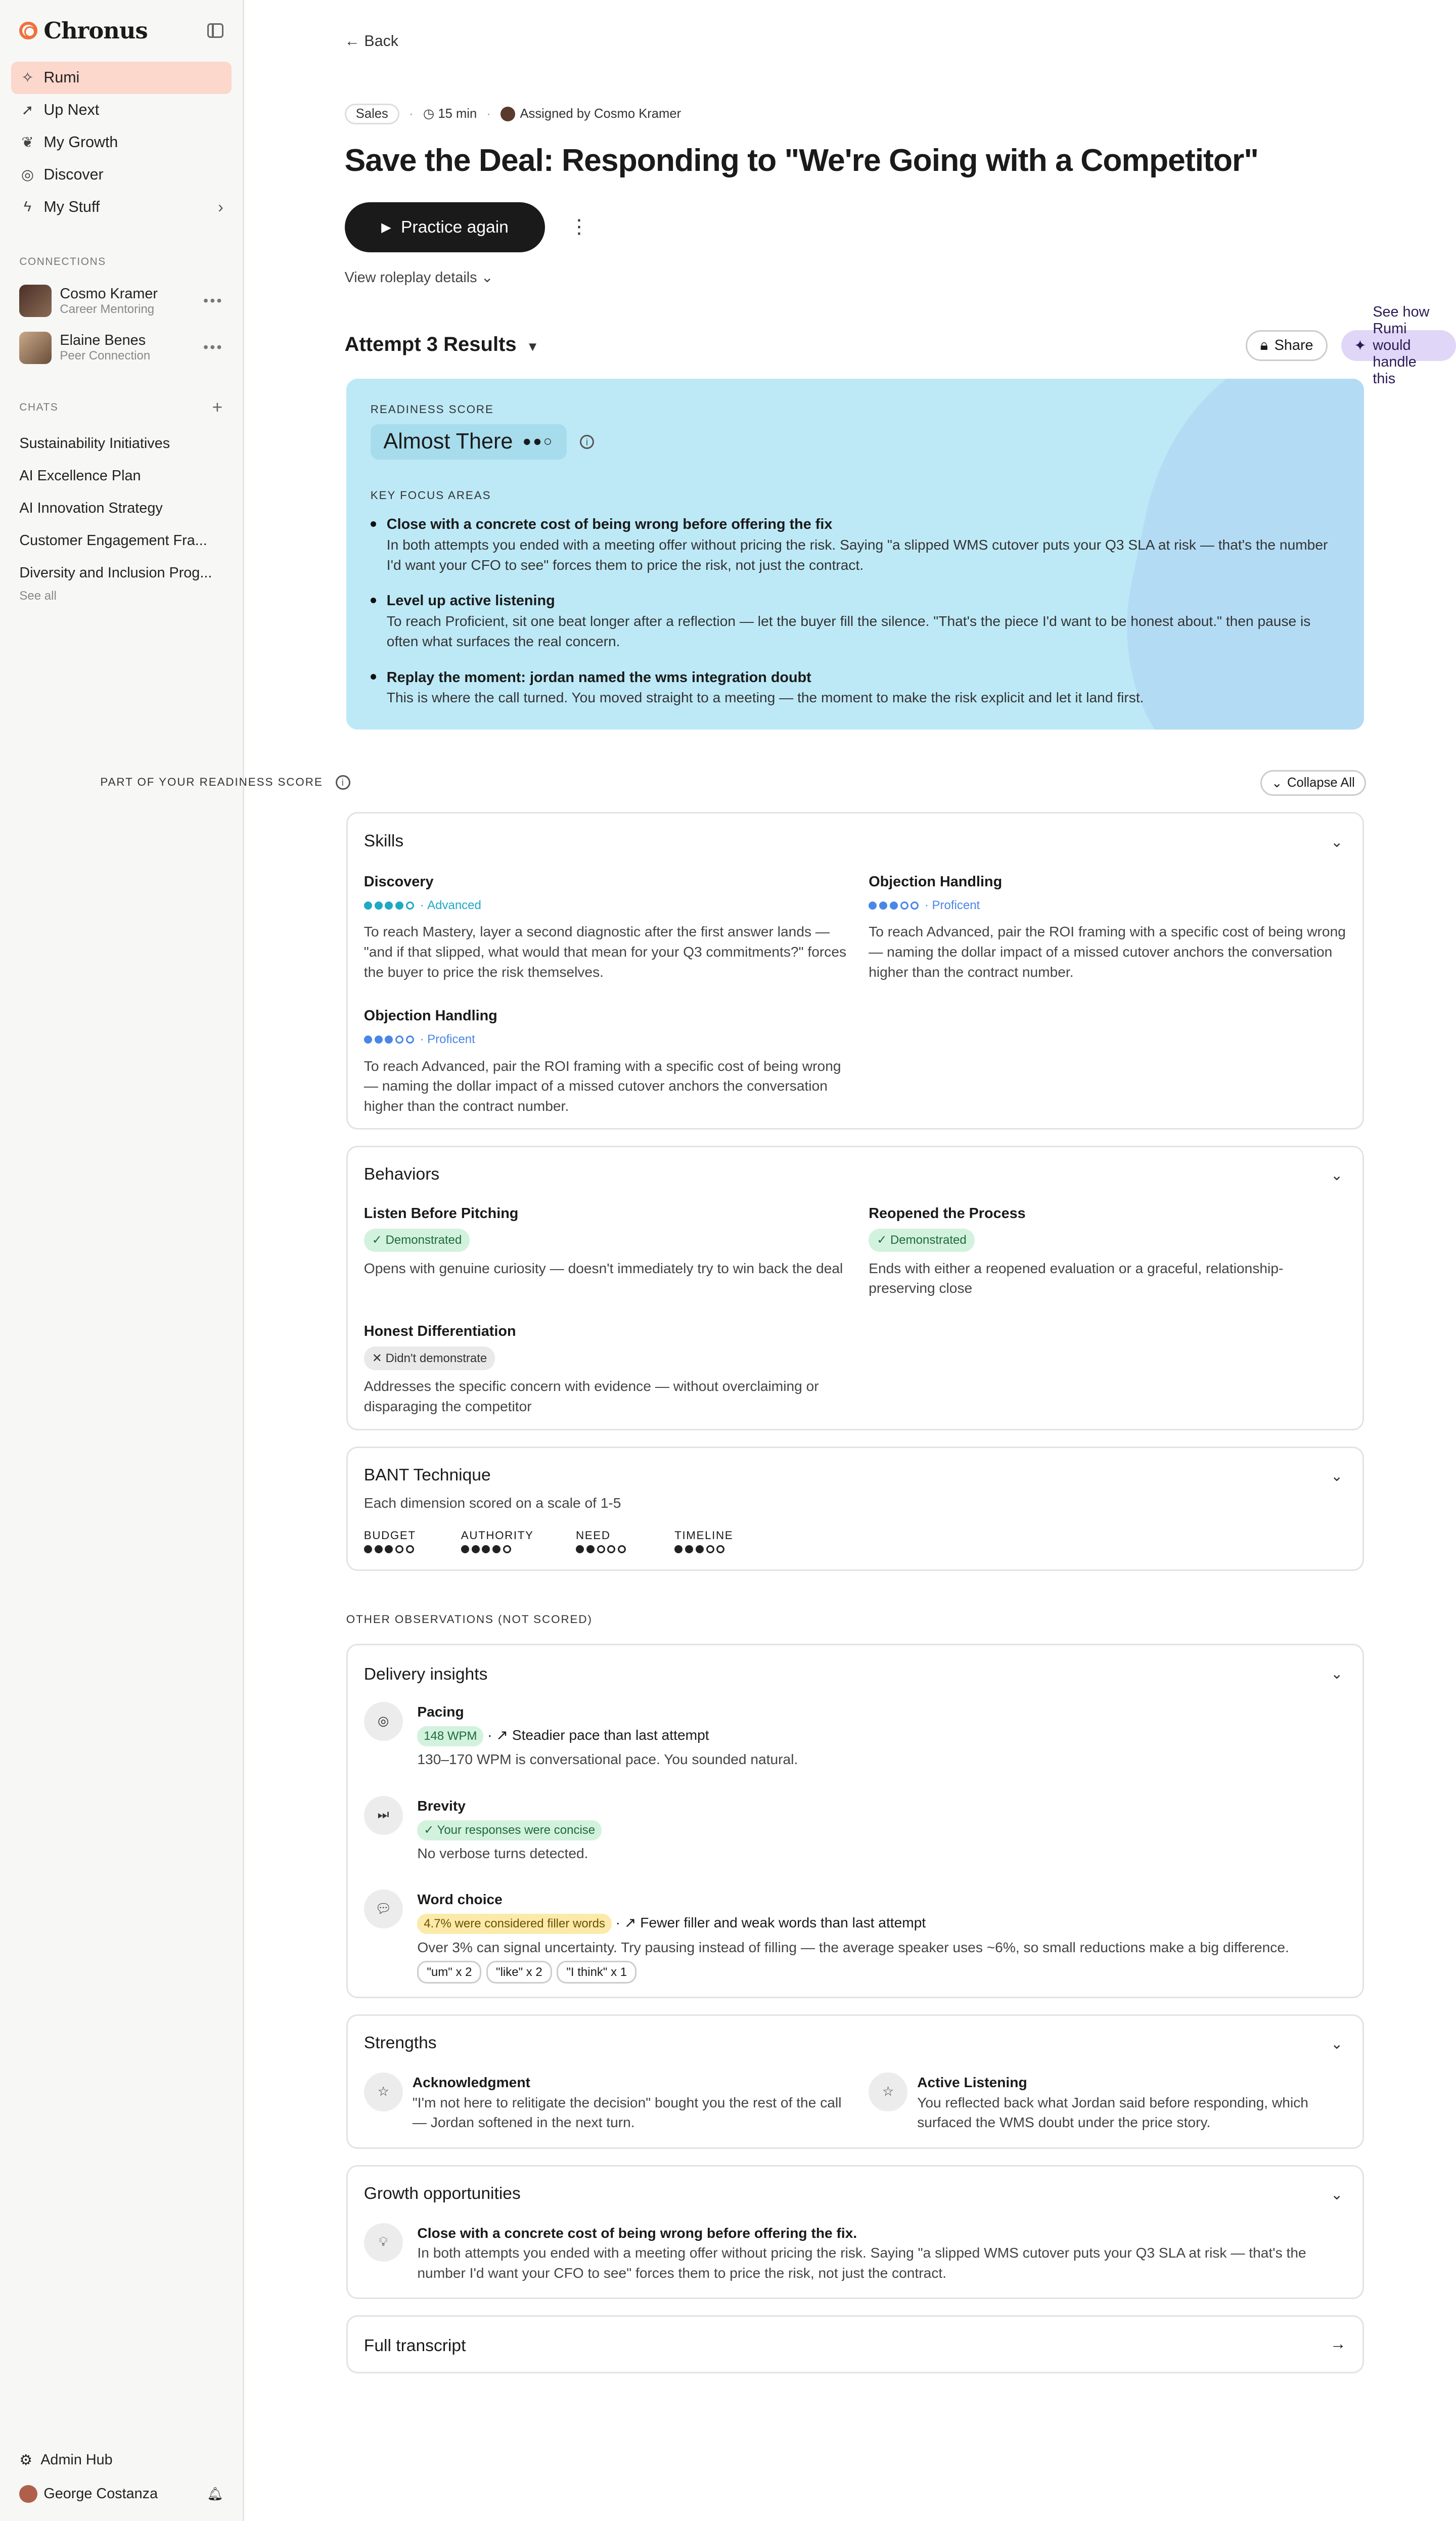  What do you see at coordinates (26, 2460) in the screenshot?
I see `gear-icon: ⚙` at bounding box center [26, 2460].